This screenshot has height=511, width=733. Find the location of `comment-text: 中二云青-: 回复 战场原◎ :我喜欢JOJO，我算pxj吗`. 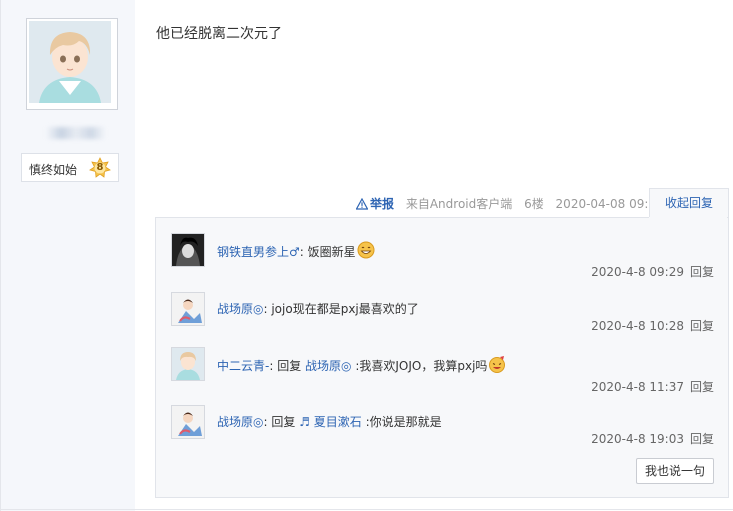

comment-text: 中二云青-: 回复 战场原◎ :我喜欢JOJO，我算pxj吗 is located at coordinates (361, 364).